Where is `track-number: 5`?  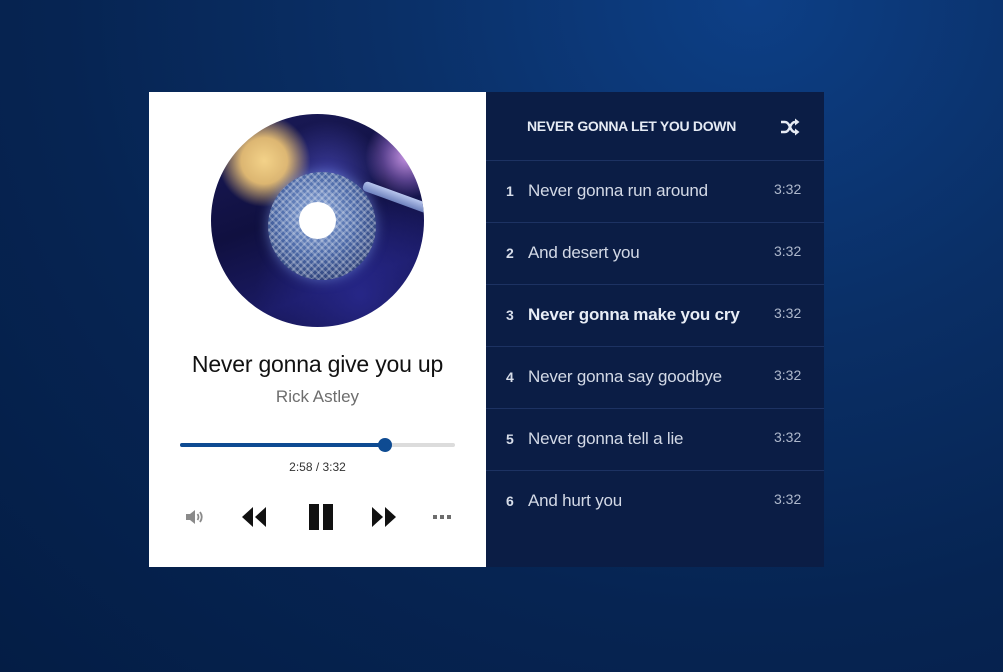 track-number: 5 is located at coordinates (510, 439).